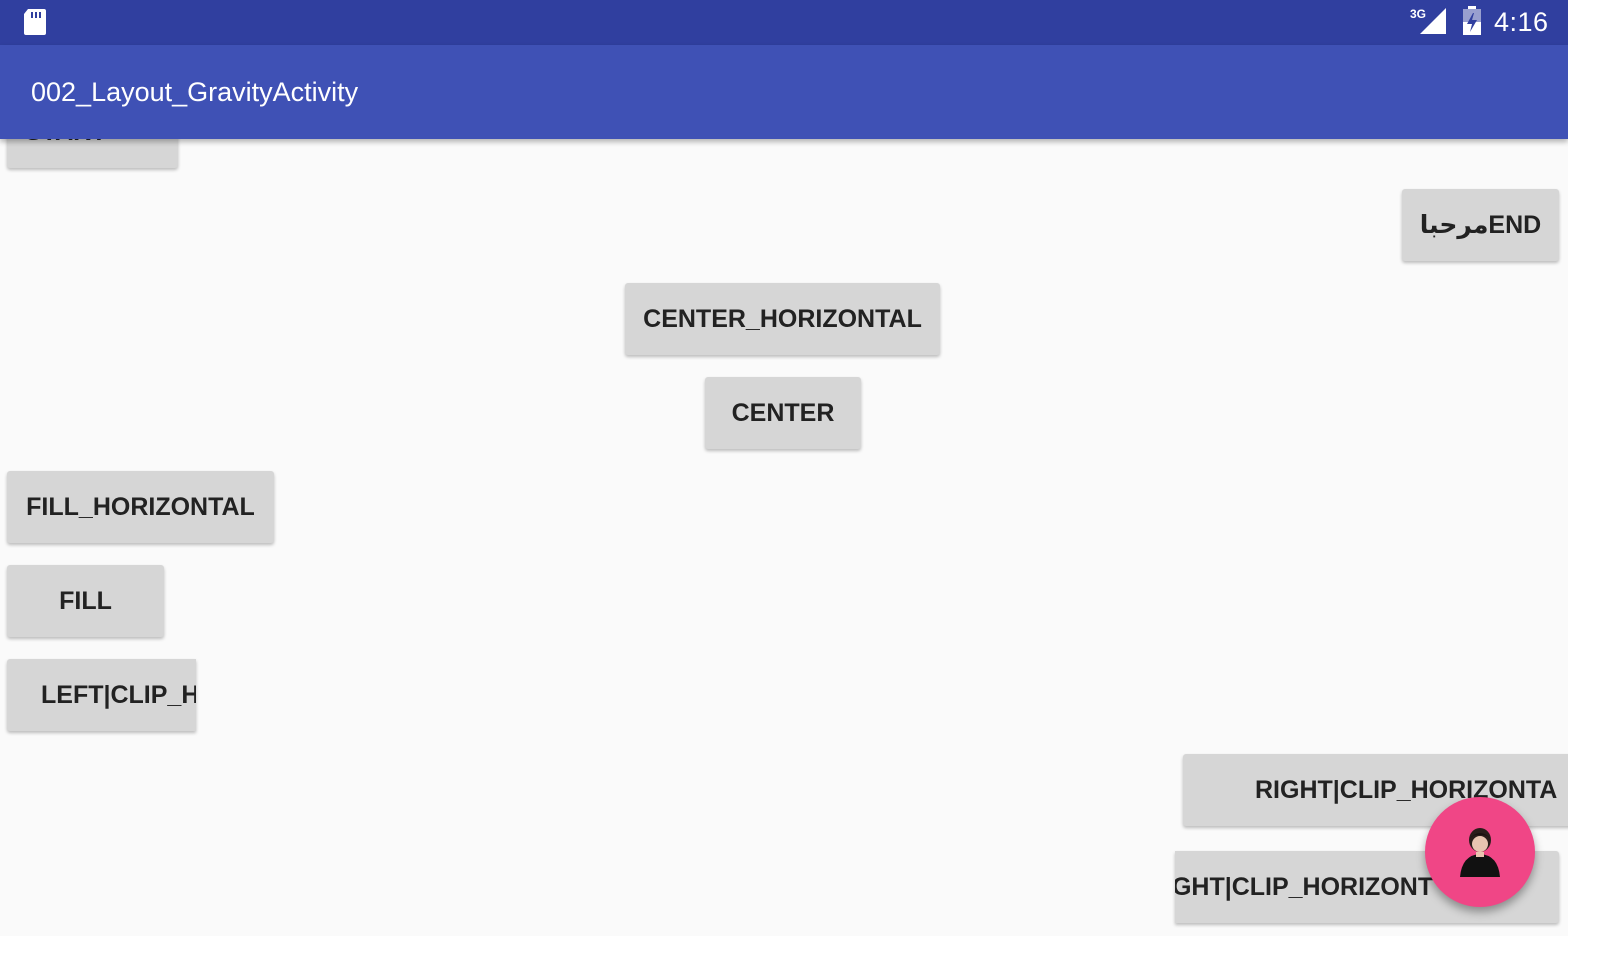  What do you see at coordinates (118, 694) in the screenshot?
I see `left-clip-horizontal-button-label: LEFT|CLIP_H` at bounding box center [118, 694].